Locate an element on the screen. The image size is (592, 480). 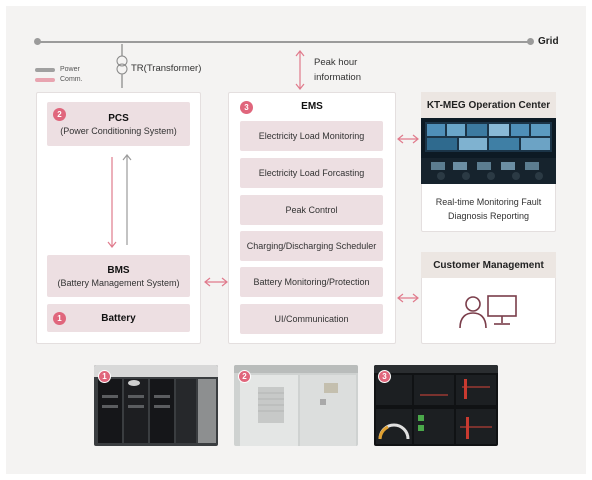
operation-center-caption-2: Diagnosis Reporting is located at coordinates (488, 216).